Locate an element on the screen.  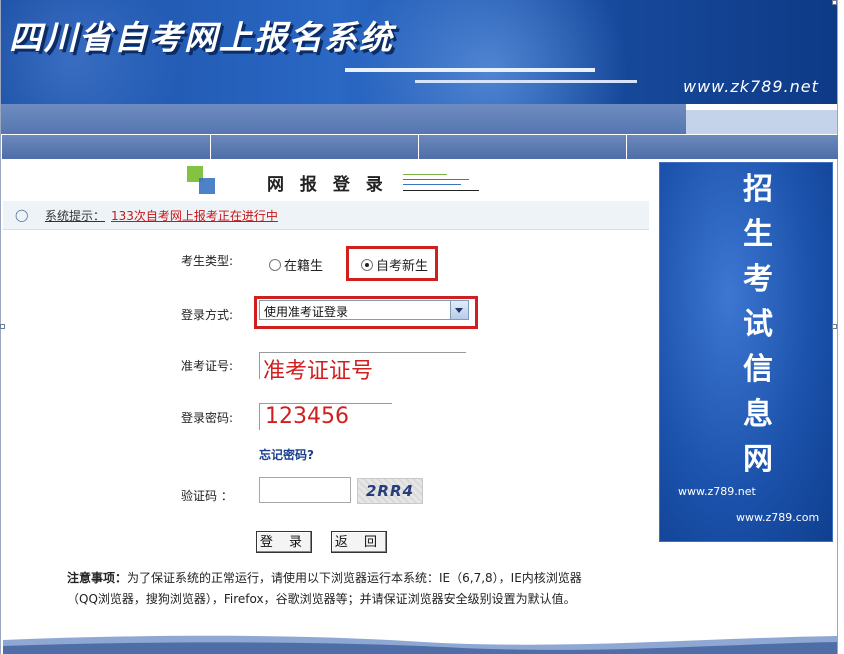
notice-link: 133次自考网上报考正在进行中 is located at coordinates (194, 215).